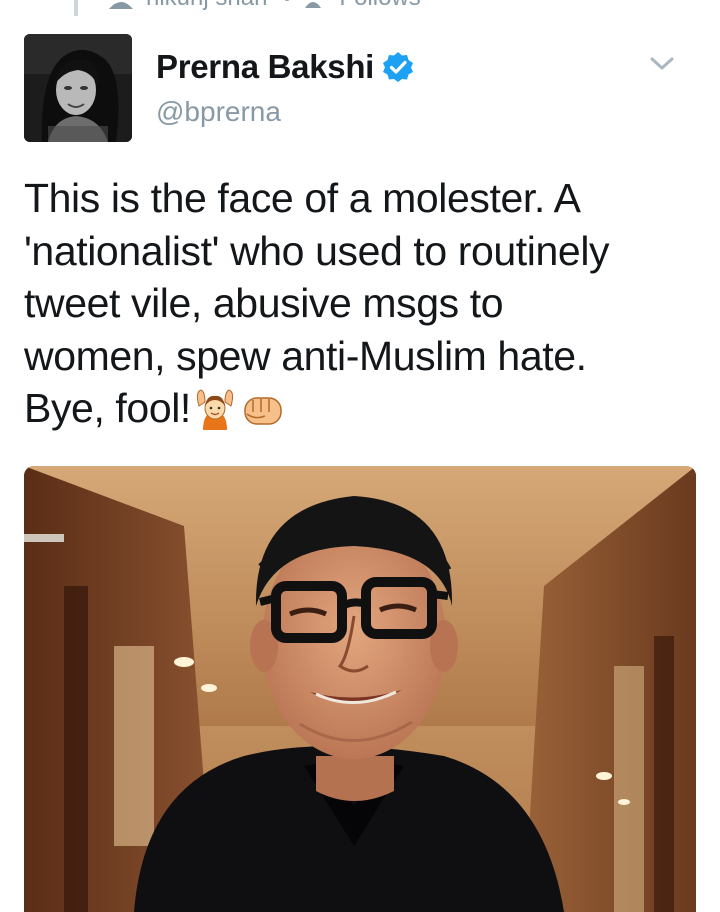 This screenshot has height=912, width=720. Describe the element at coordinates (287, 2) in the screenshot. I see `dot-separator-icon` at that location.